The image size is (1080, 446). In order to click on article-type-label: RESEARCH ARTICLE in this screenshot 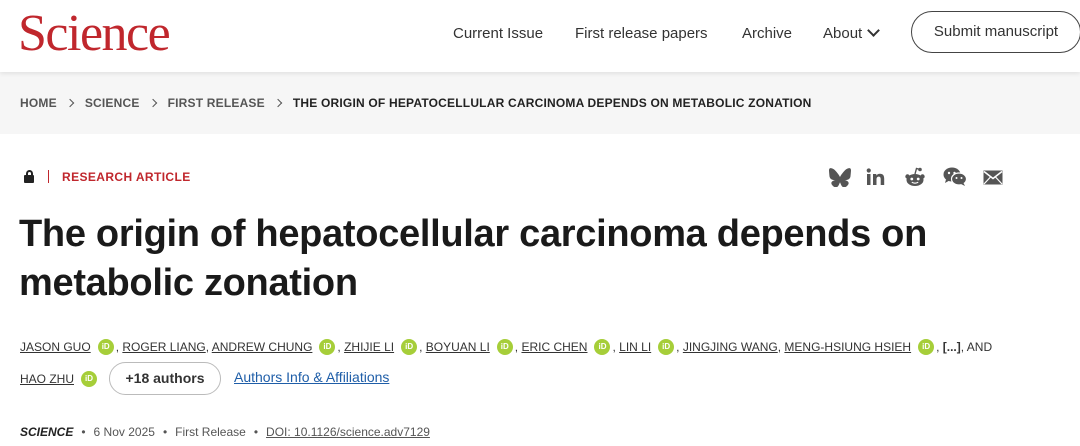, I will do `click(126, 177)`.